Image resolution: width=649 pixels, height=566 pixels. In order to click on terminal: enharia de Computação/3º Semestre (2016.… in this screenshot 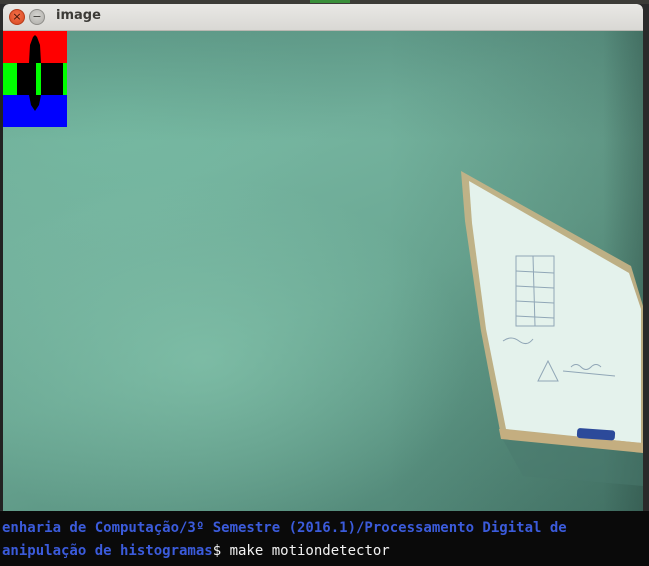, I will do `click(324, 538)`.